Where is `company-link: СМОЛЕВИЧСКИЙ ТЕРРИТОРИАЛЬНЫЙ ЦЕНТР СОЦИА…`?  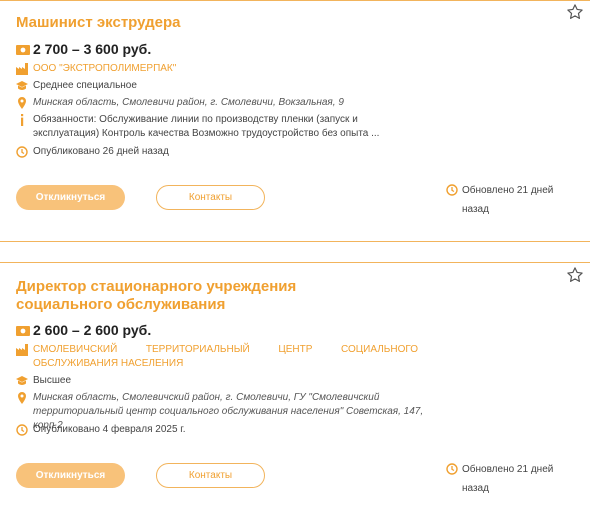
company-link: СМОЛЕВИЧСКИЙ ТЕРРИТОРИАЛЬНЫЙ ЦЕНТР СОЦИА… is located at coordinates (225, 357).